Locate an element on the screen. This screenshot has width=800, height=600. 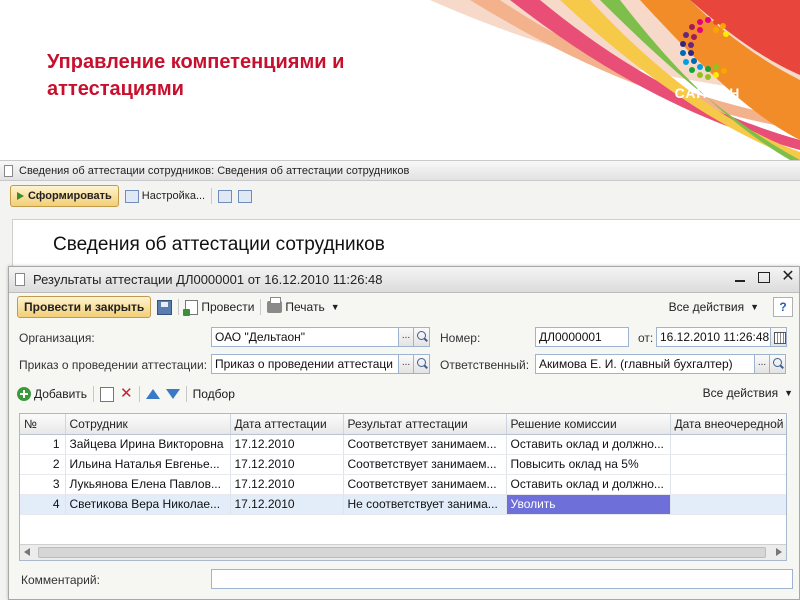
organization-field: ОАО "Дельтаон" is located at coordinates (305, 337).